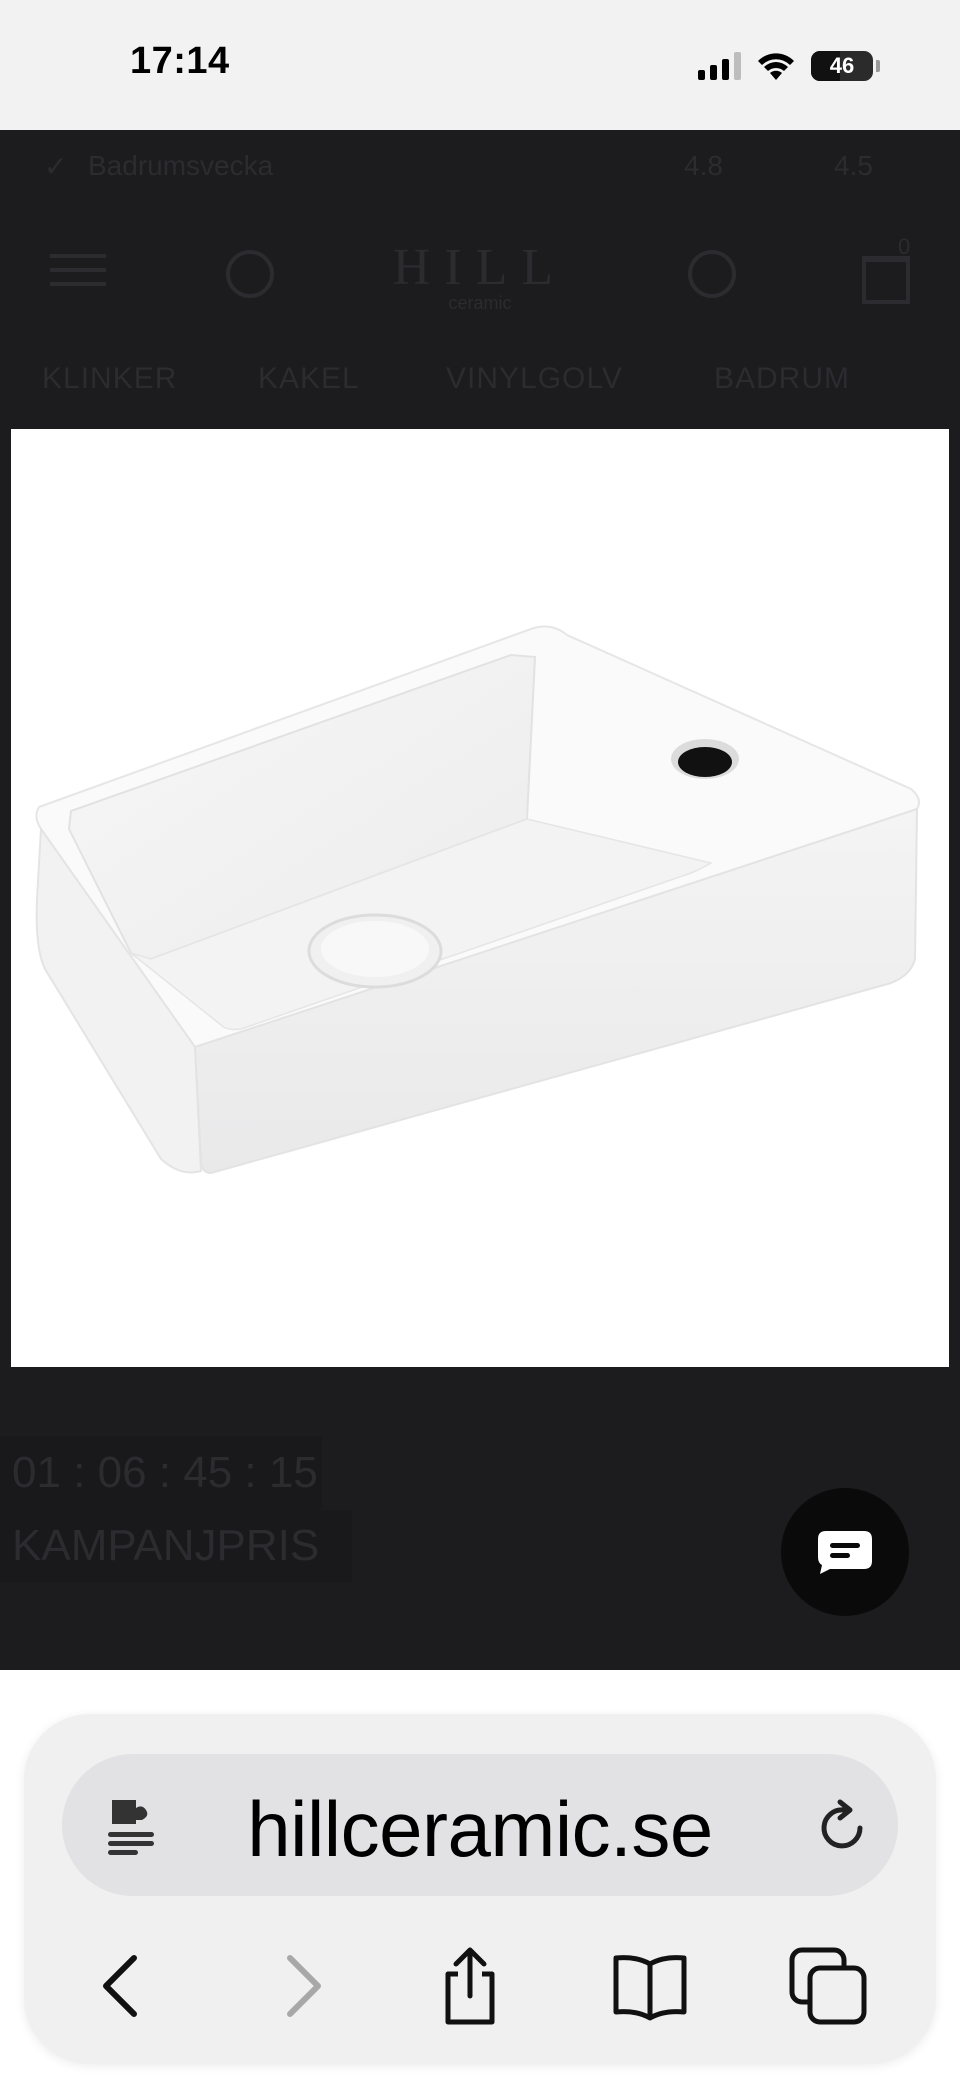  Describe the element at coordinates (122, 1986) in the screenshot. I see `back-icon` at that location.